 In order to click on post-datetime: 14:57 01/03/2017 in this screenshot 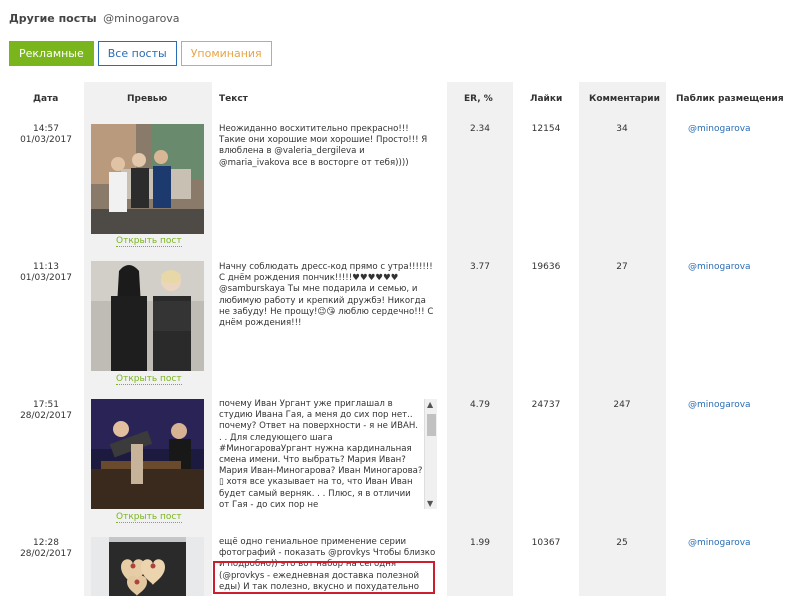, I will do `click(46, 134)`.